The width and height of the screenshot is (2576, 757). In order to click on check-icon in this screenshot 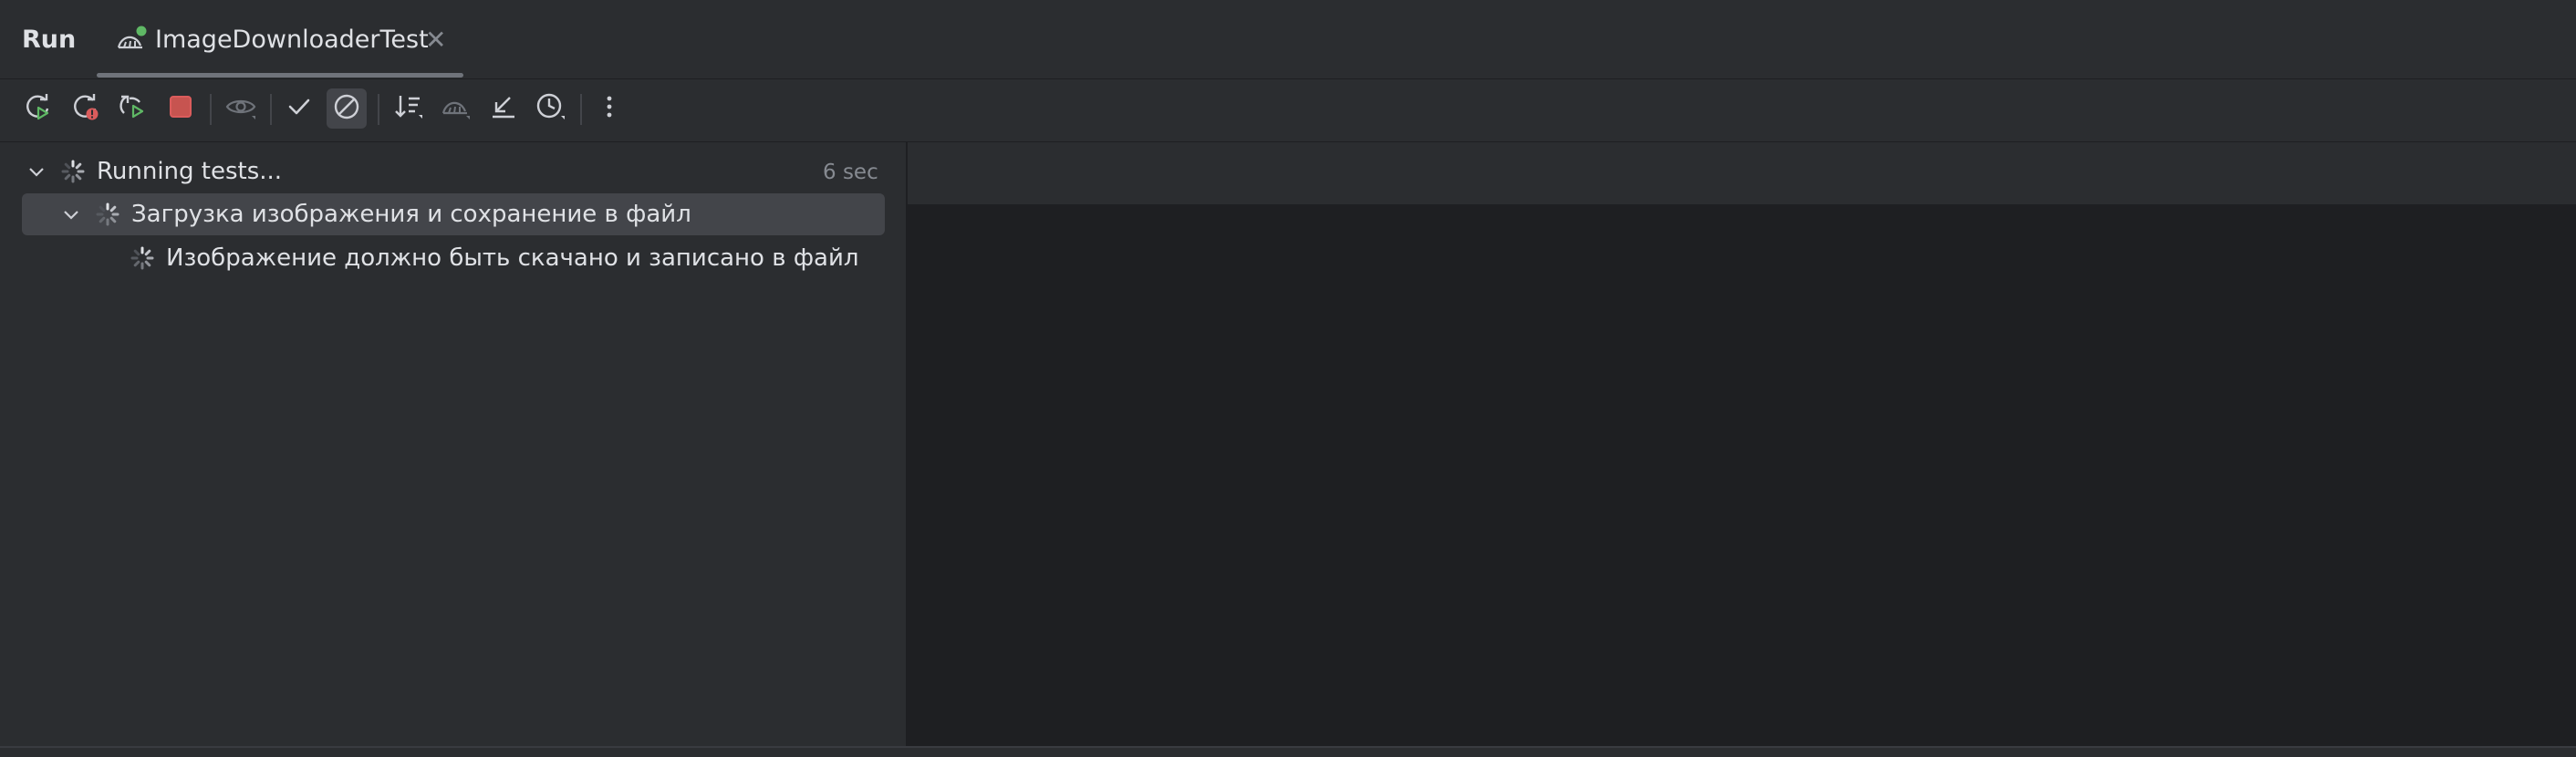, I will do `click(299, 108)`.